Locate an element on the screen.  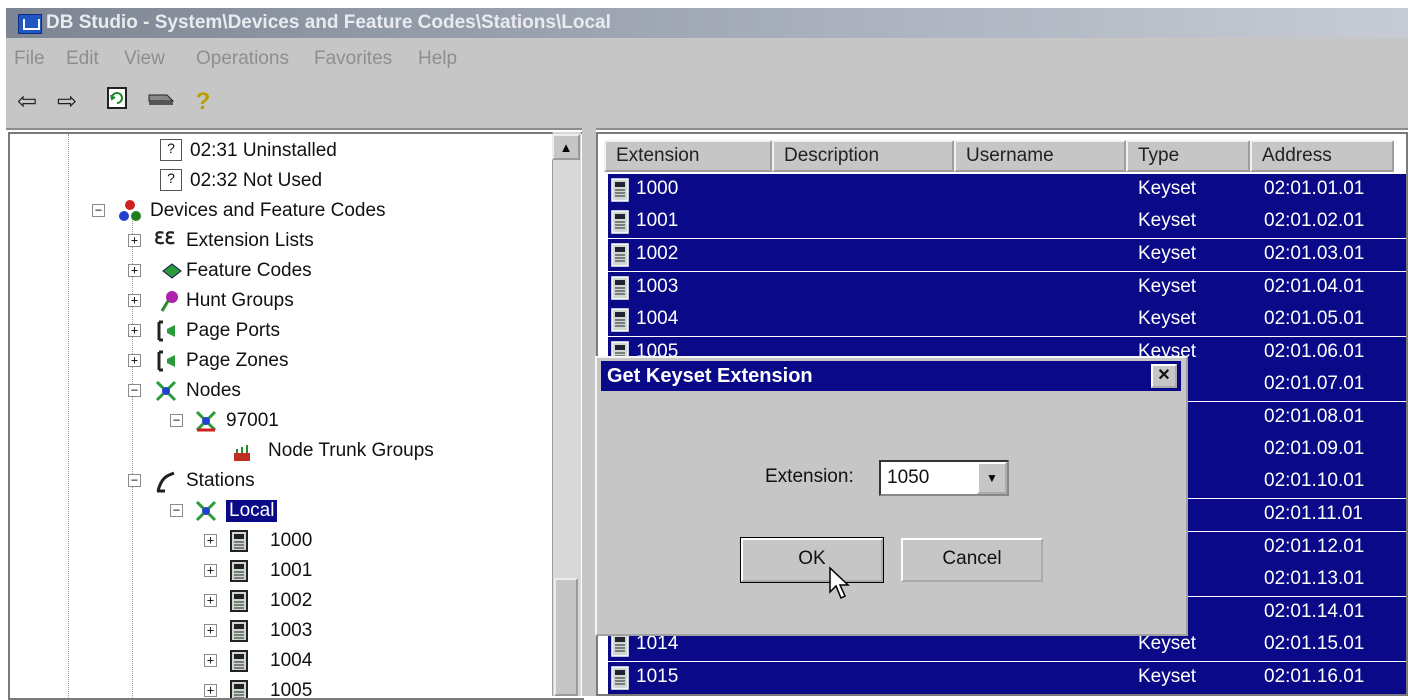
ok-button: OK is located at coordinates (812, 560).